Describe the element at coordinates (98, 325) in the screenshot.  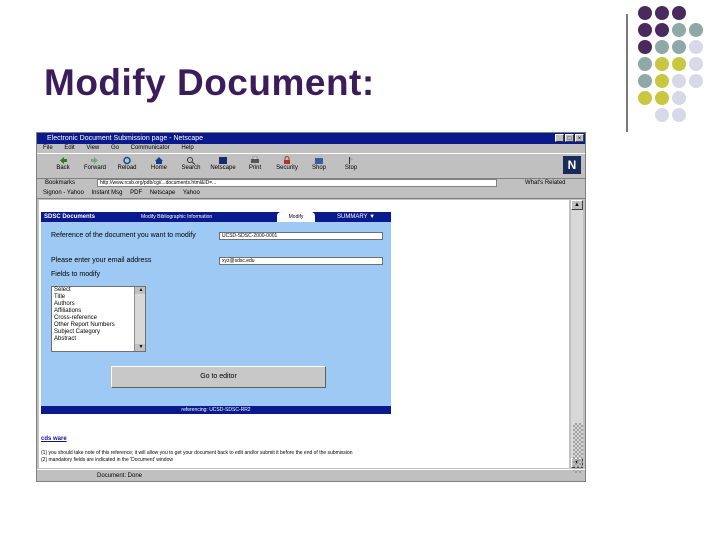
I see `list-item: Other Report Numbers` at that location.